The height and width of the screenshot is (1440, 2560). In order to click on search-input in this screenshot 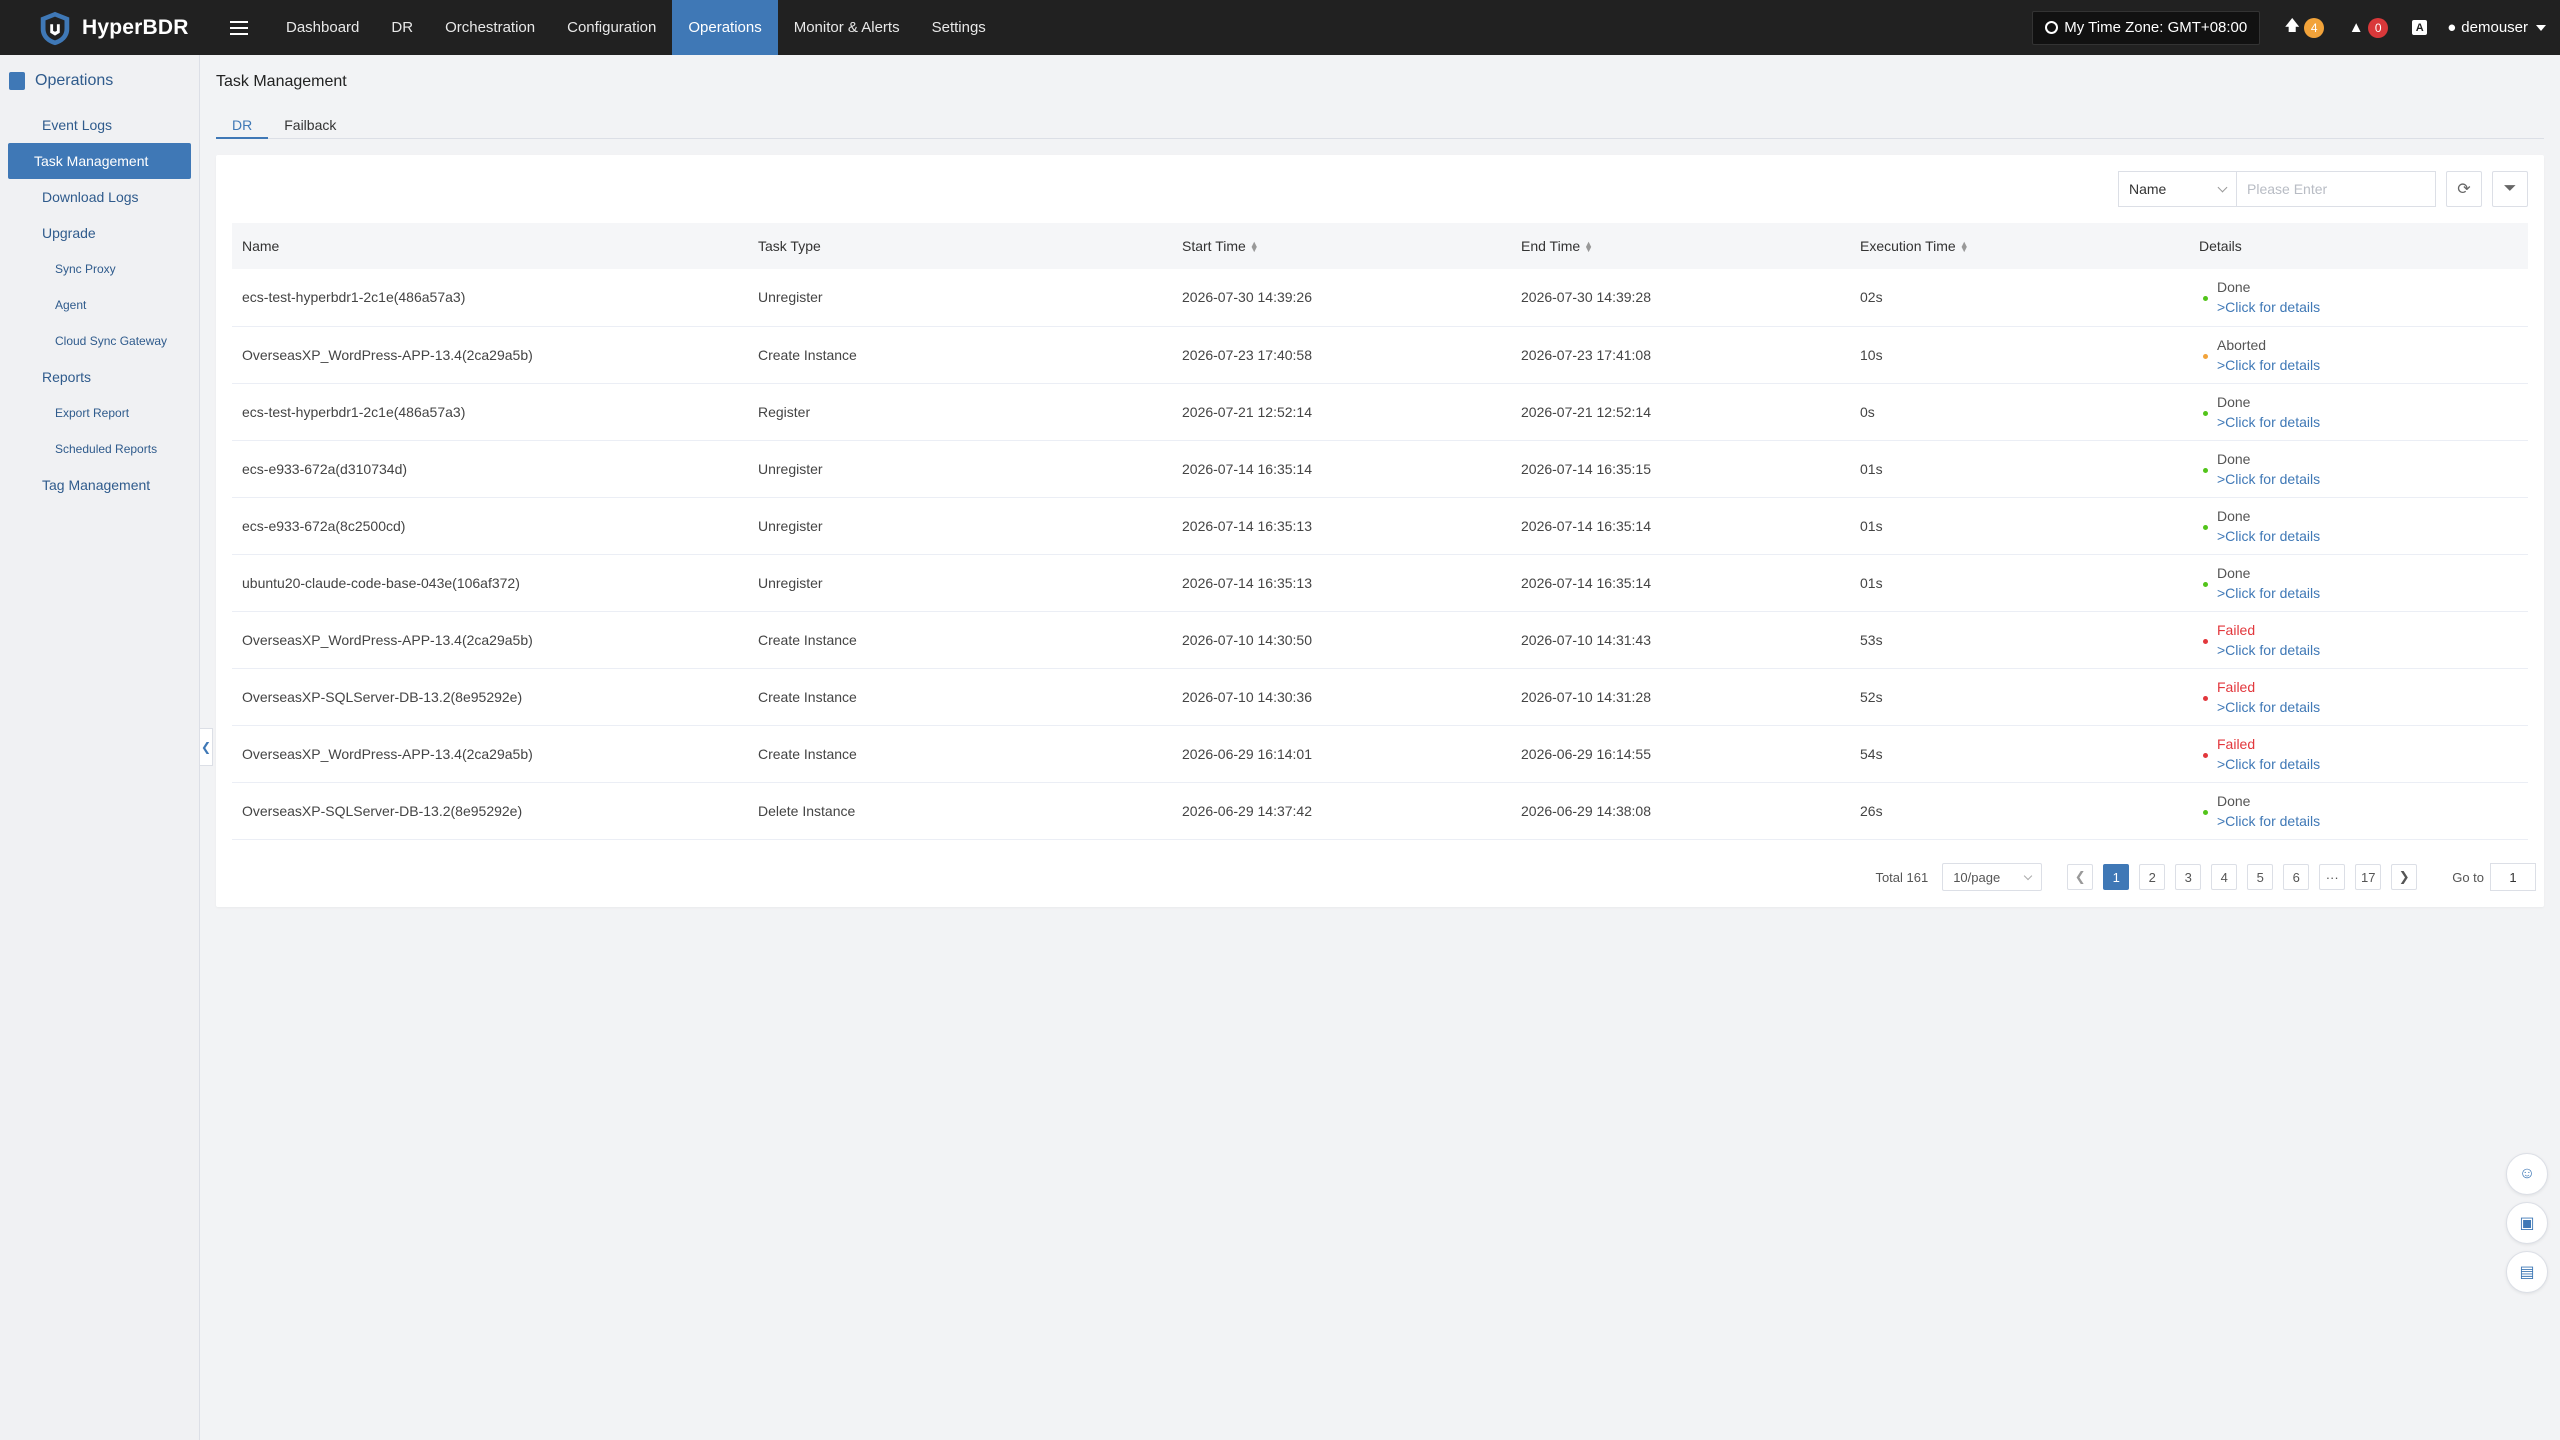, I will do `click(2336, 189)`.